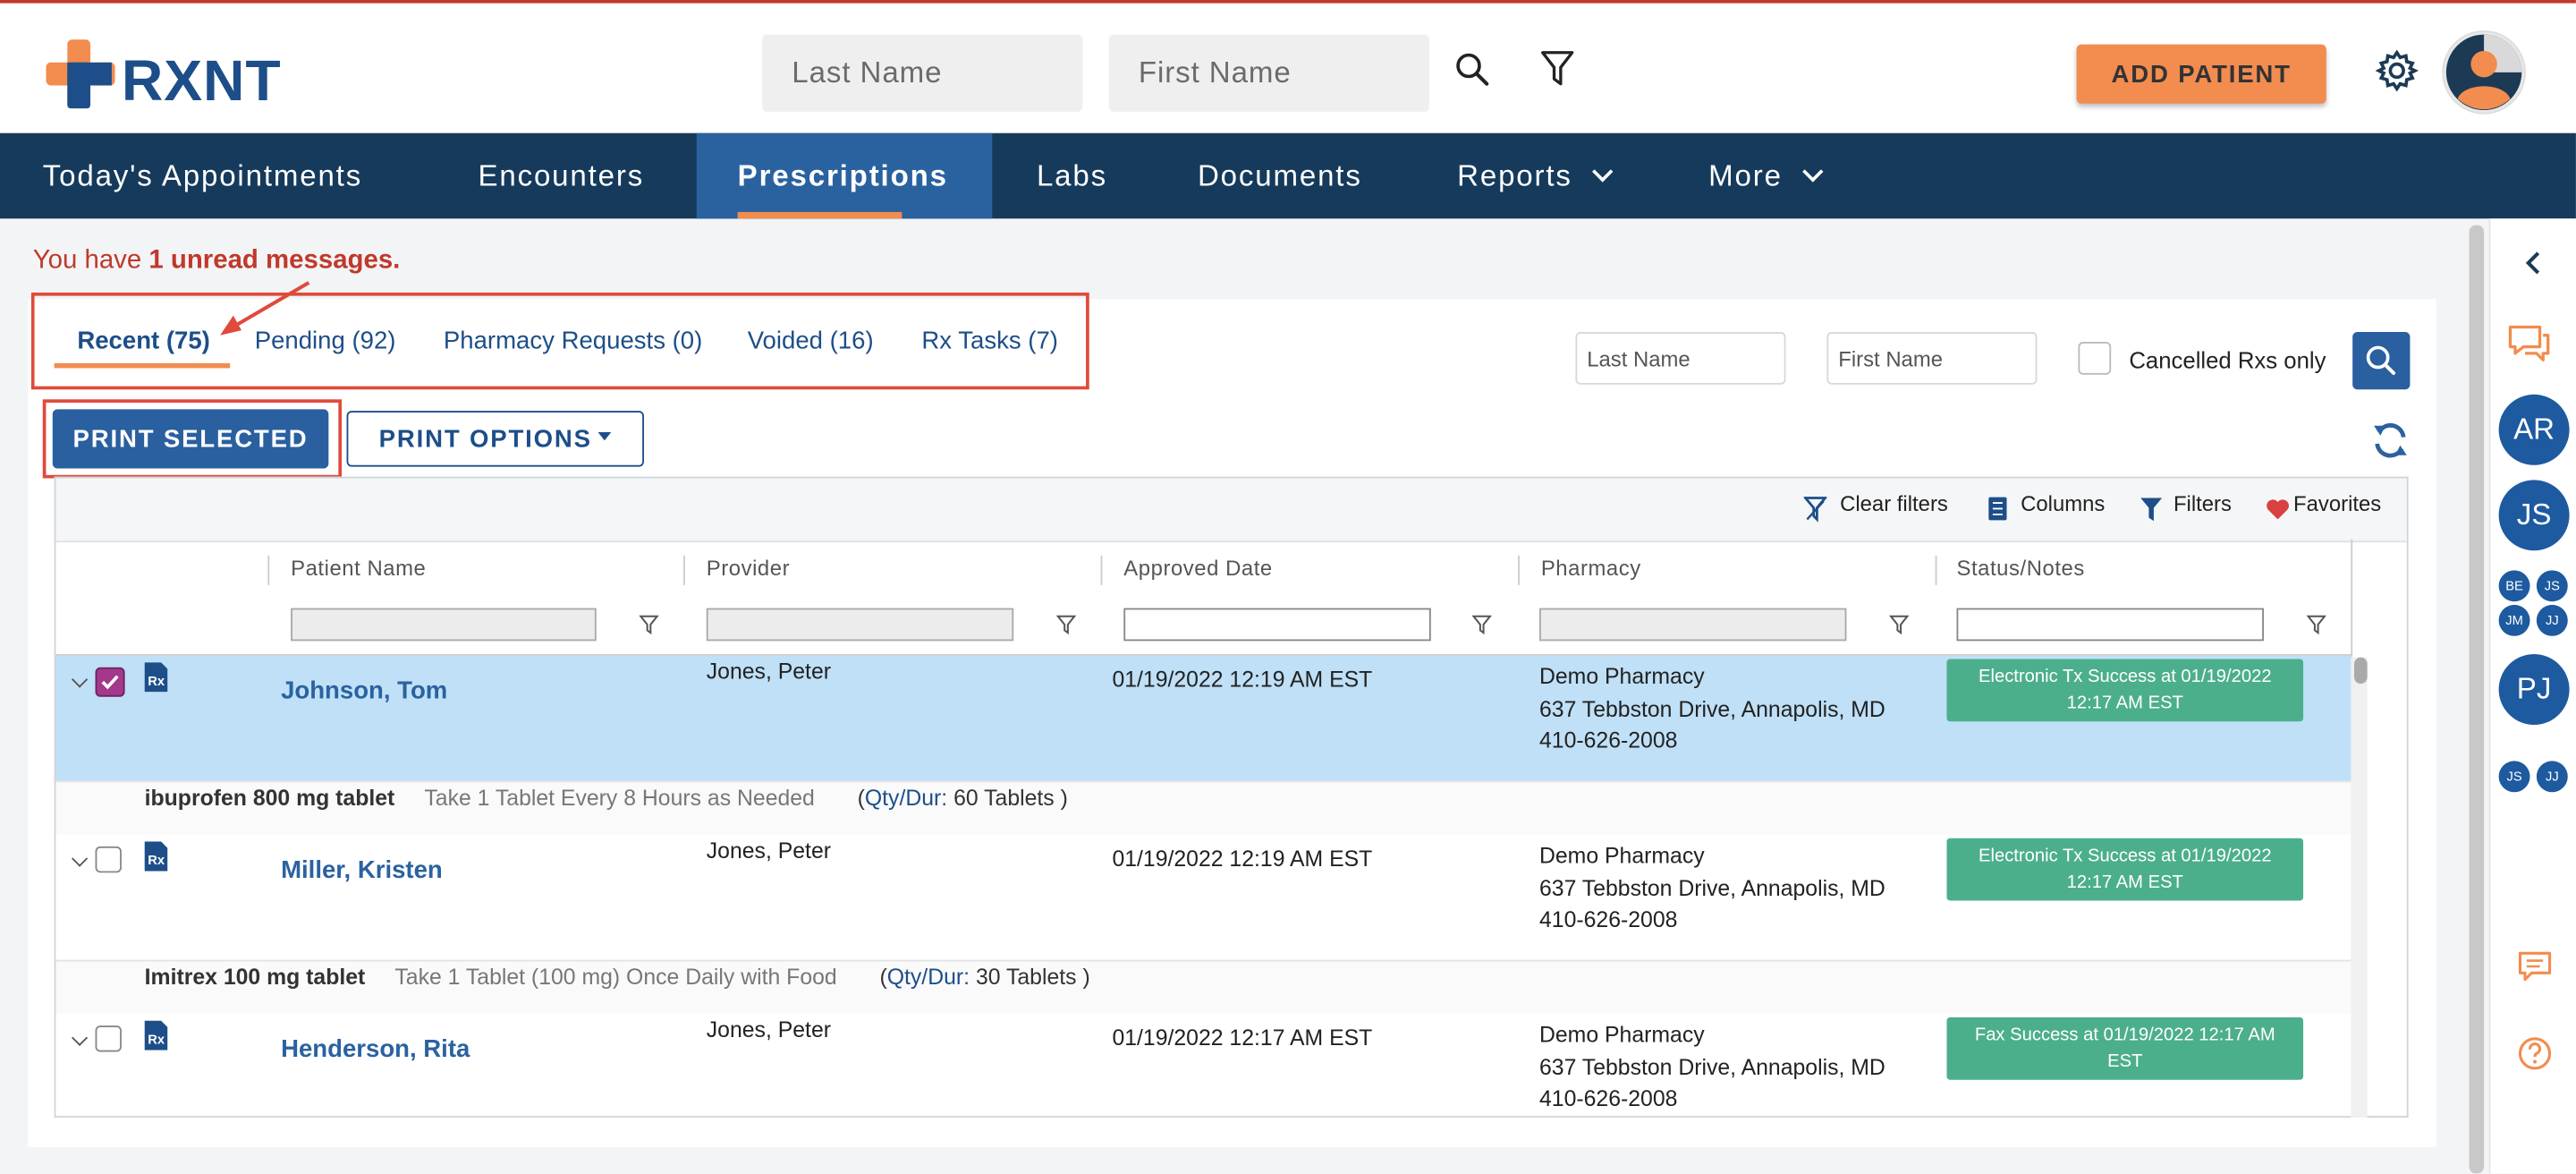 Image resolution: width=2576 pixels, height=1174 pixels. What do you see at coordinates (2397, 70) in the screenshot?
I see `gear-icon` at bounding box center [2397, 70].